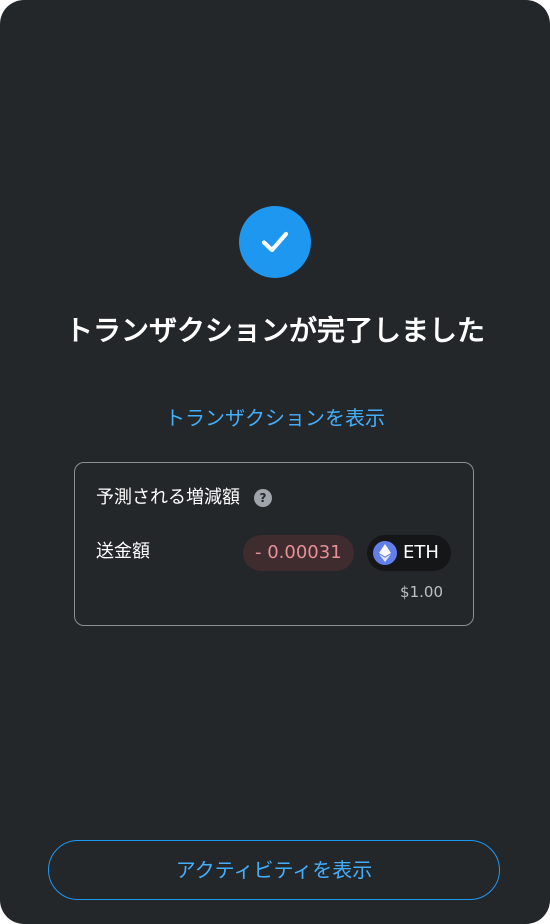  Describe the element at coordinates (421, 552) in the screenshot. I see `token-symbol: ETH` at that location.